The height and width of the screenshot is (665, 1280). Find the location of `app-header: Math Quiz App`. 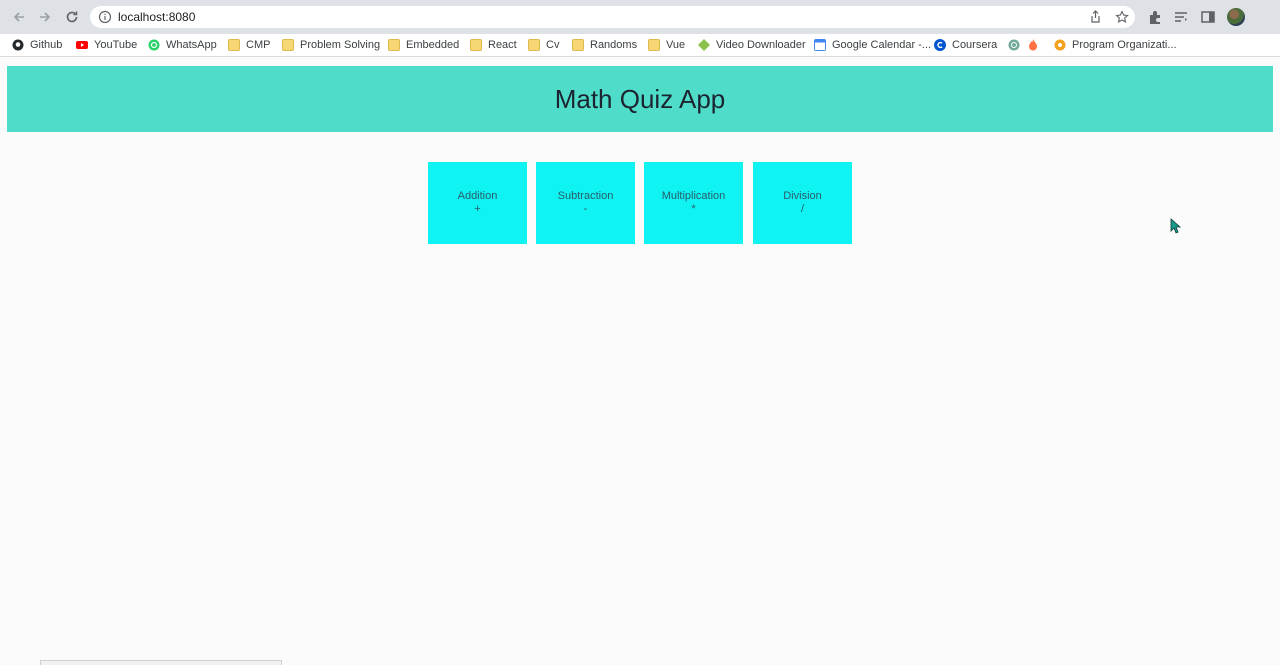

app-header: Math Quiz App is located at coordinates (640, 99).